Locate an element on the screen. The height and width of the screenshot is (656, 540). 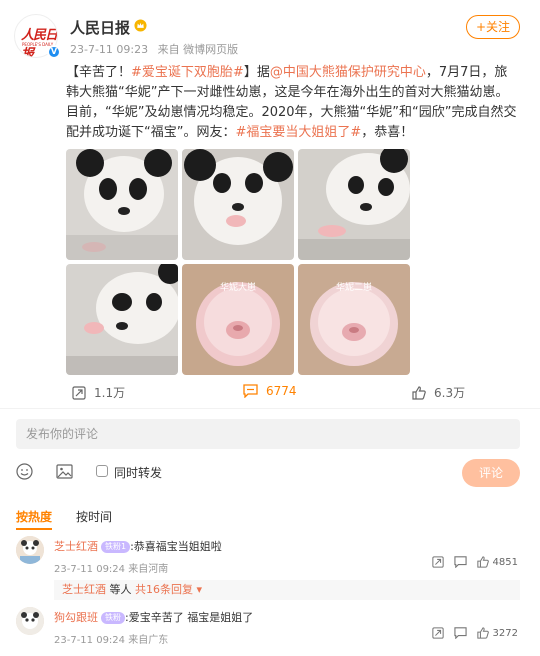
comment-location: 来自广东 is located at coordinates (148, 640).